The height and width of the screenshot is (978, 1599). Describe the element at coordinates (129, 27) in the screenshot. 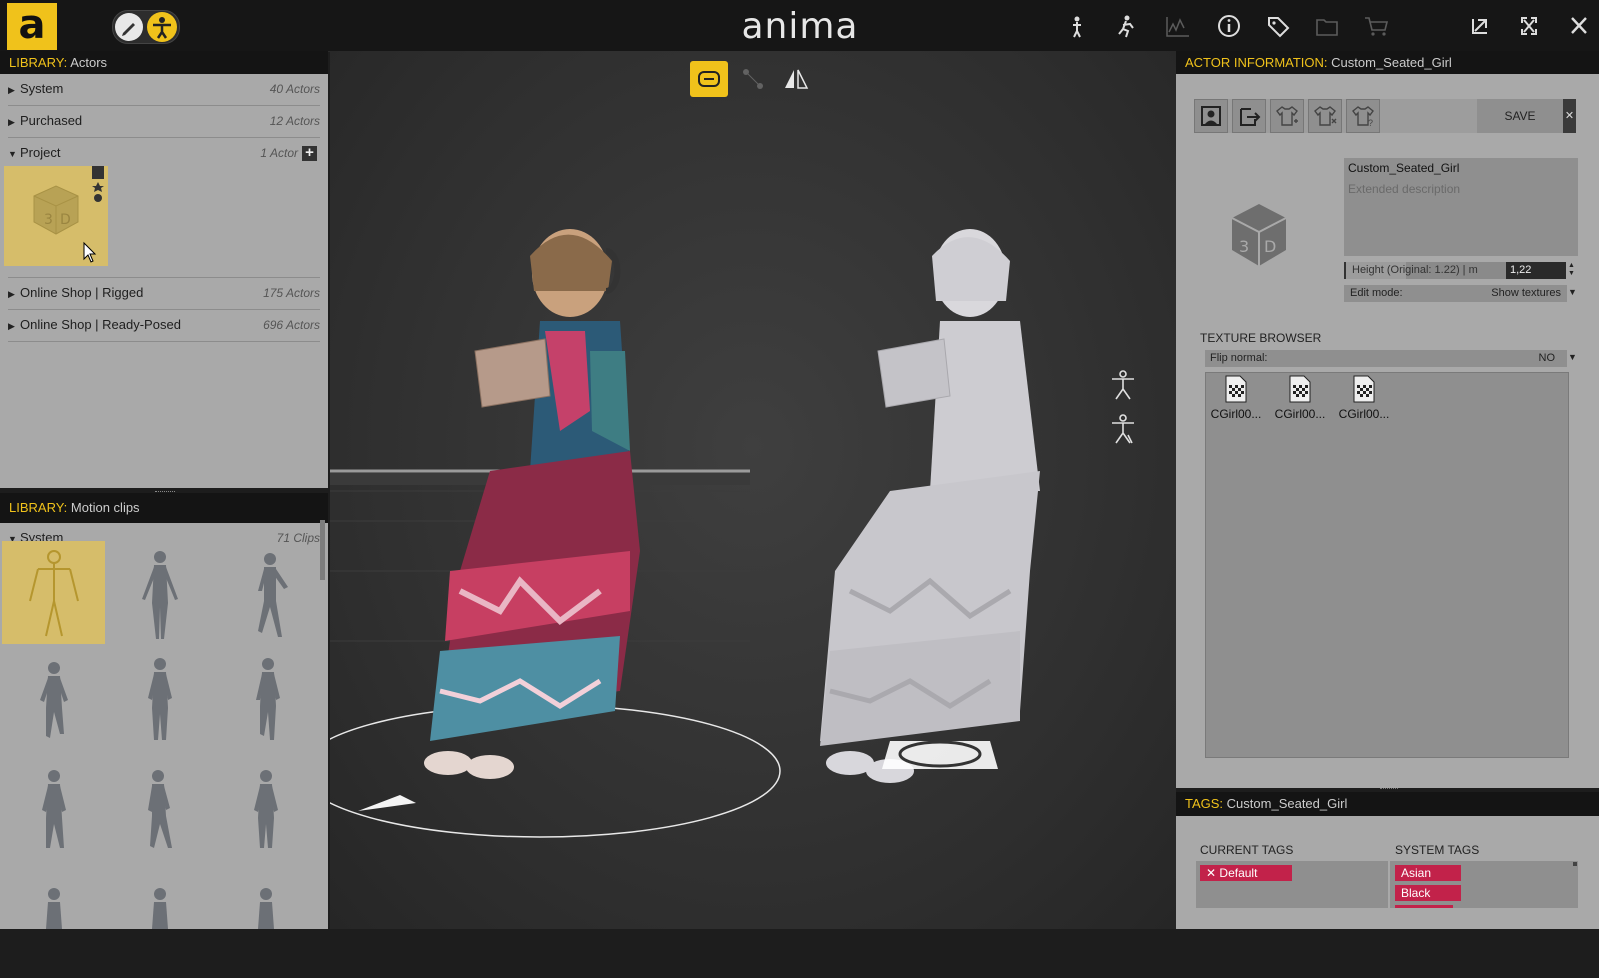

I see `edit-mode-pencil-icon` at that location.